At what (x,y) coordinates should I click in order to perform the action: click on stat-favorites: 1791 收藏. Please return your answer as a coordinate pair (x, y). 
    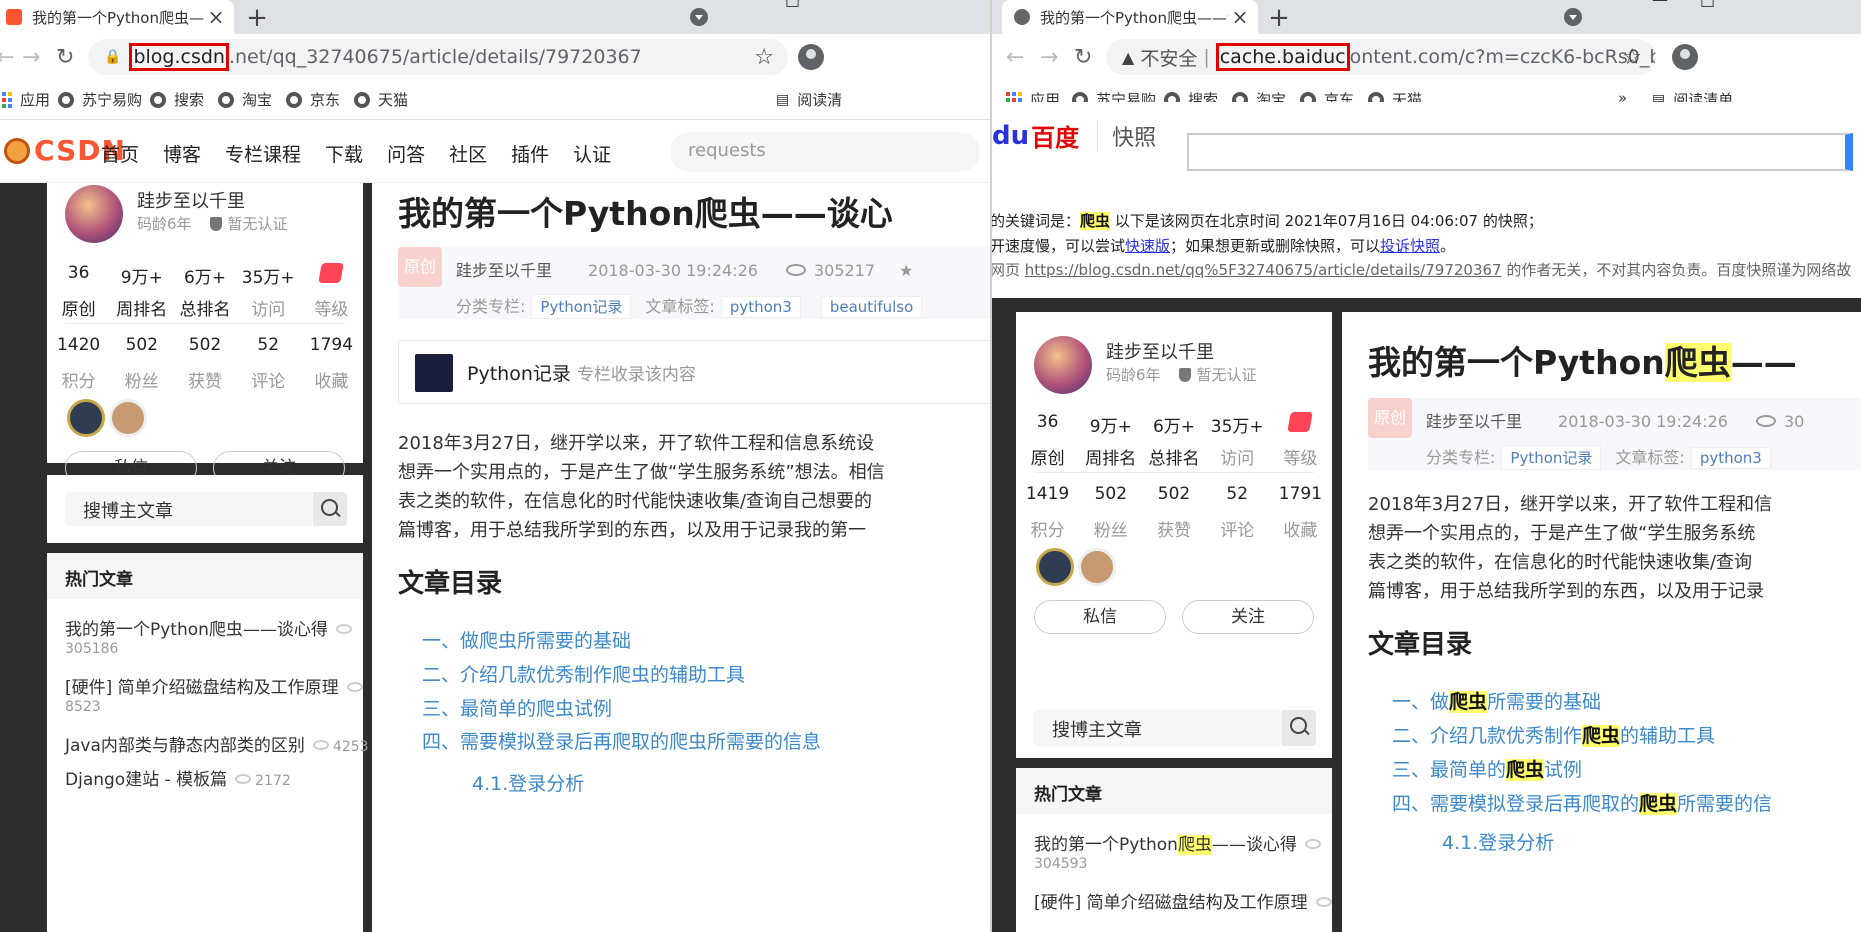
    Looking at the image, I should click on (1300, 512).